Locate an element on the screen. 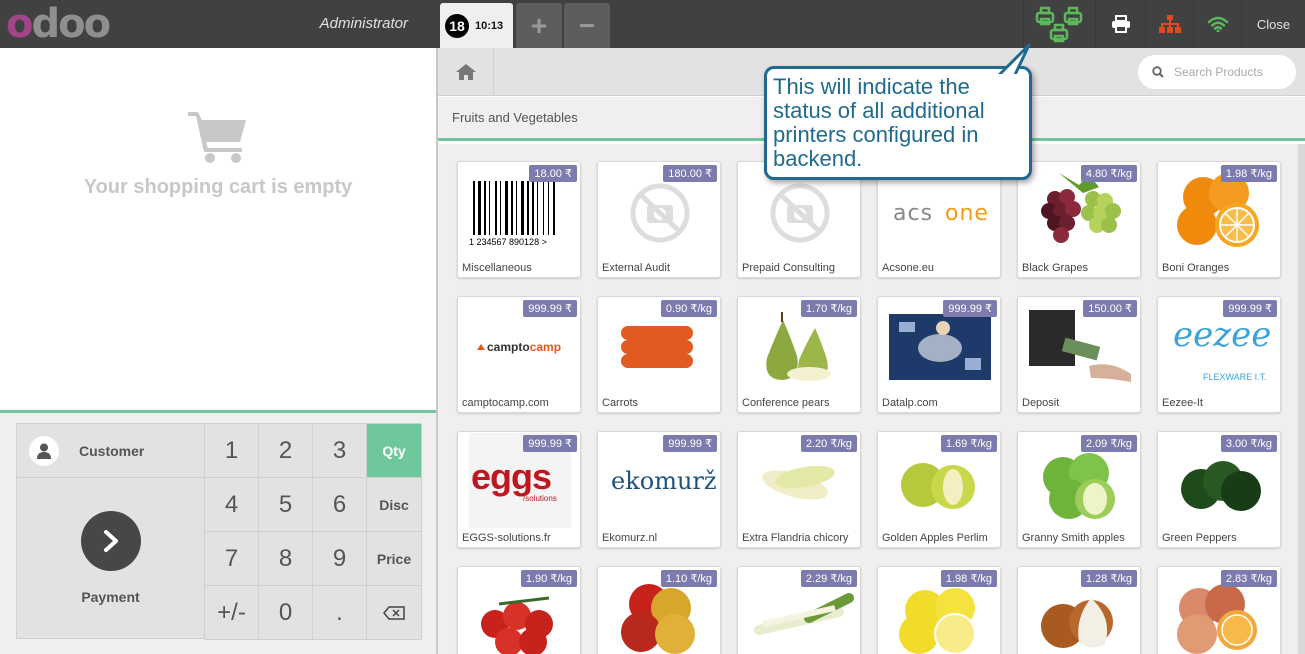 Image resolution: width=1305 pixels, height=654 pixels. product-name: Carrots is located at coordinates (620, 403).